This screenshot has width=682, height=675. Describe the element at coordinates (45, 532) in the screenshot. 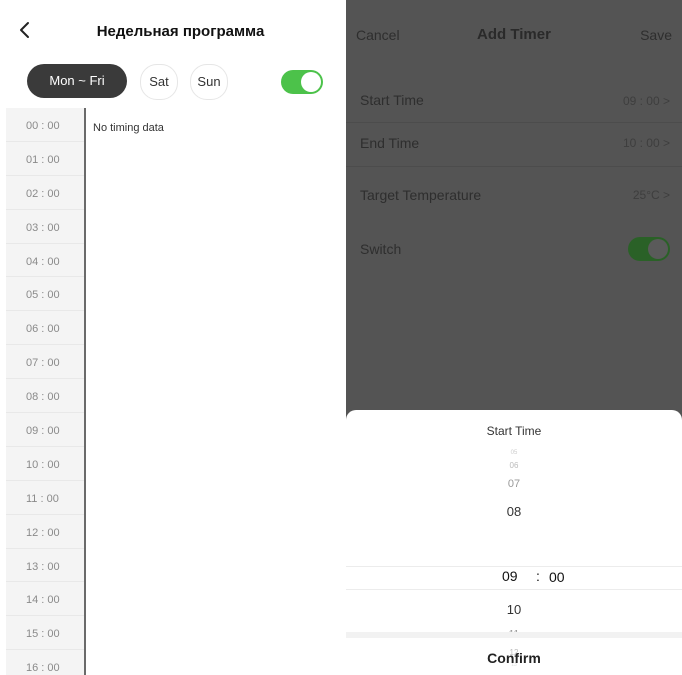

I see `hour-label: 12 : 00` at that location.